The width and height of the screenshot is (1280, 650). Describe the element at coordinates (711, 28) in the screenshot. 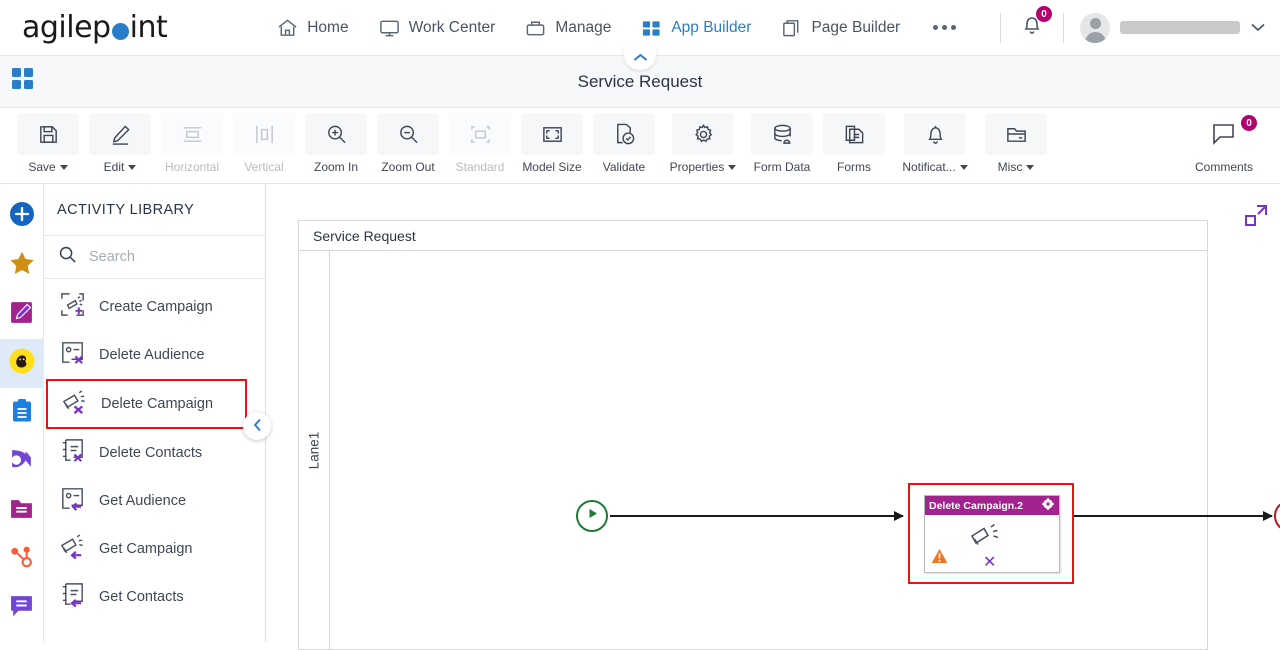

I see `nav-label-app-builder: App Builder` at that location.